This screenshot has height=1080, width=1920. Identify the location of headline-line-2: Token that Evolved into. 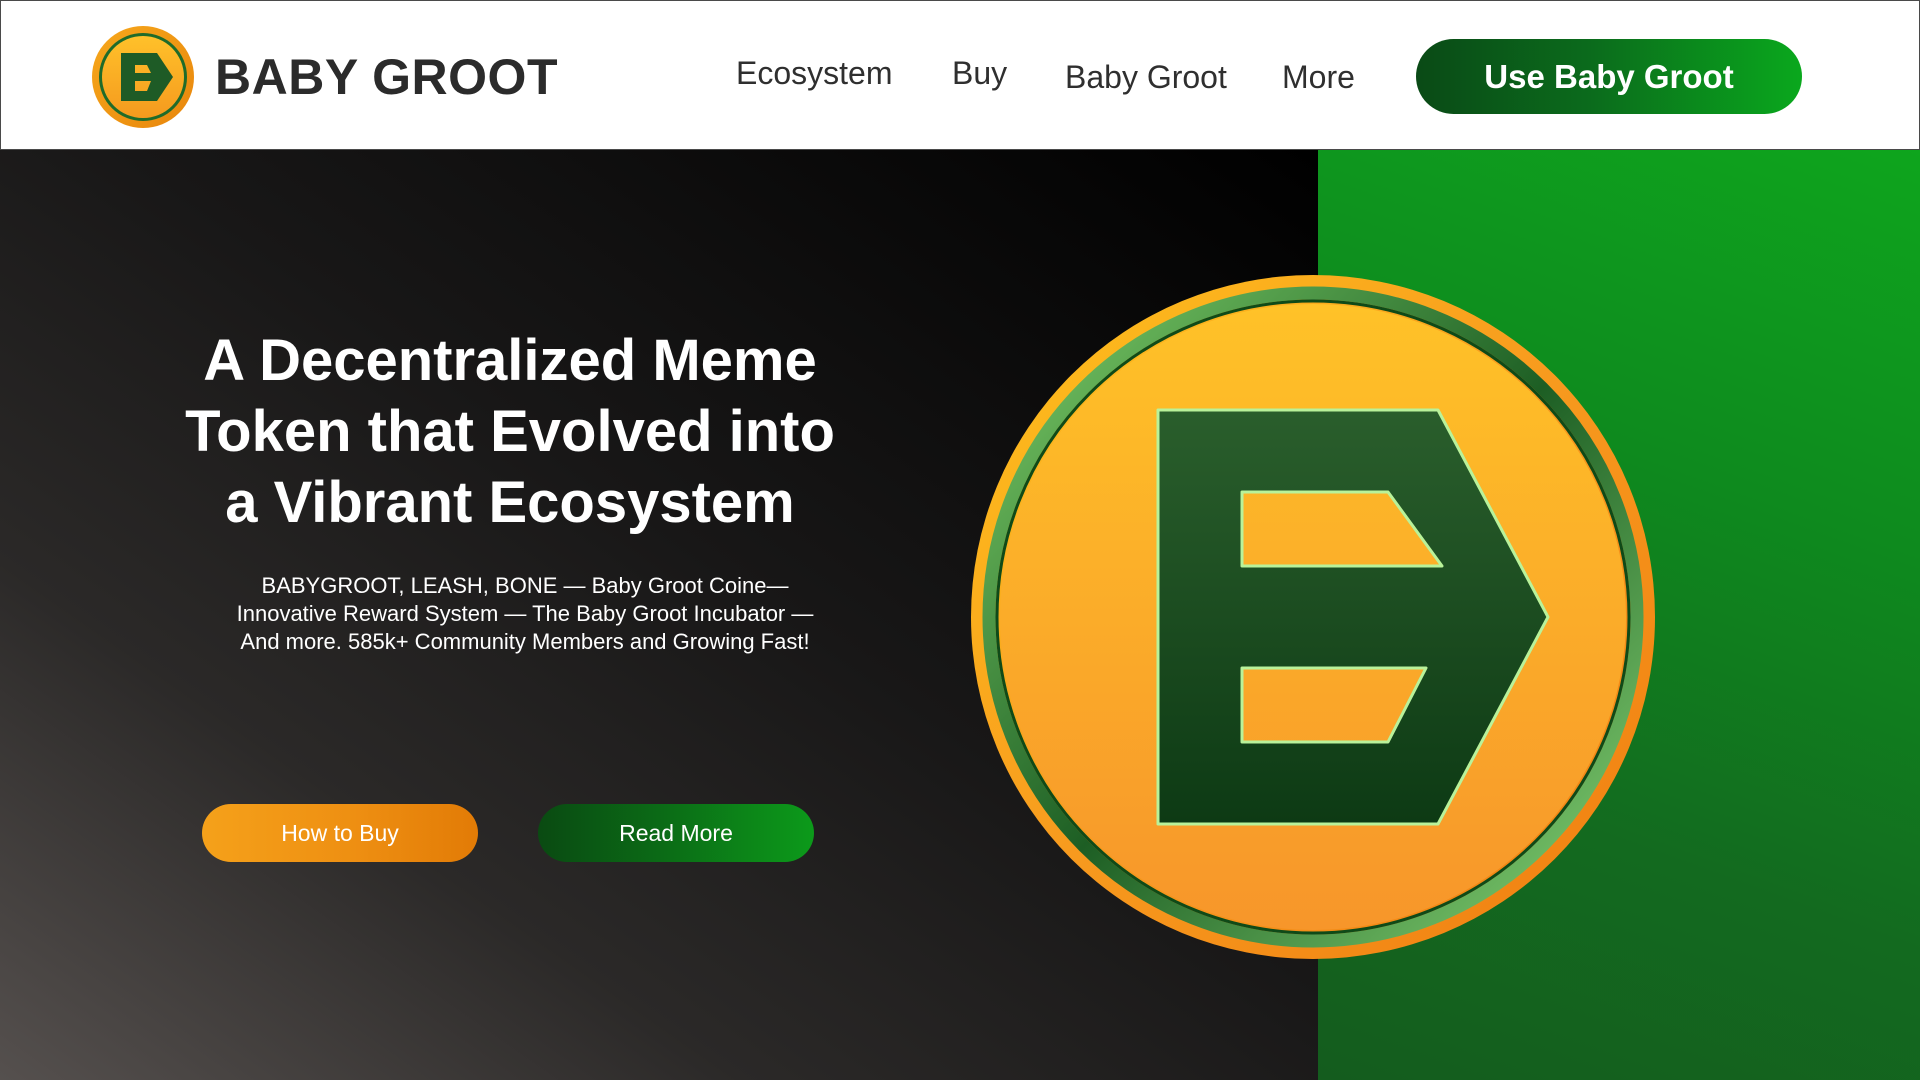
(510, 431).